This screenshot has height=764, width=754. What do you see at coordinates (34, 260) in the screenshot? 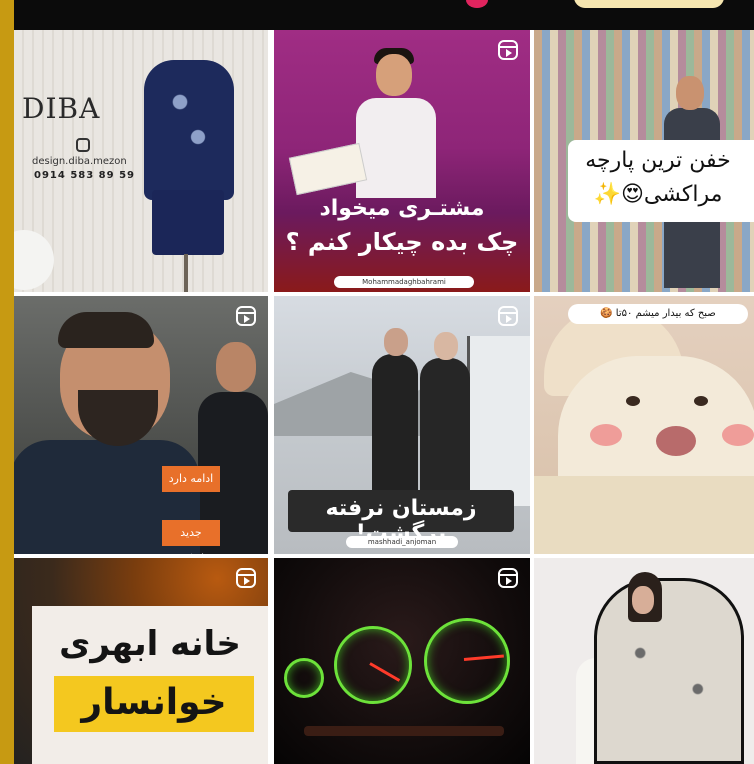
I see `chair-shape` at bounding box center [34, 260].